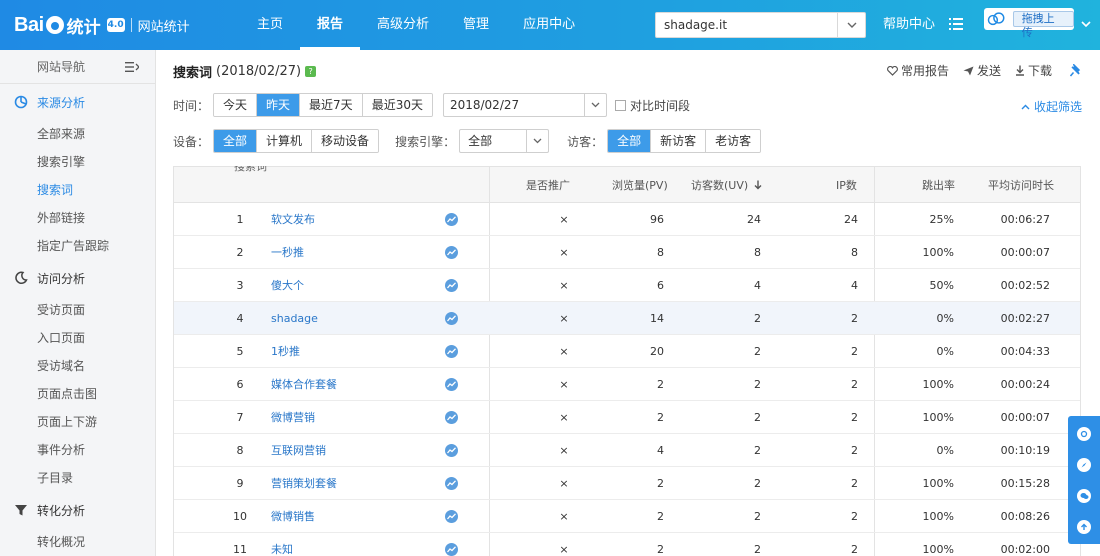 The width and height of the screenshot is (1100, 556). I want to click on pin-icon, so click(1076, 70).